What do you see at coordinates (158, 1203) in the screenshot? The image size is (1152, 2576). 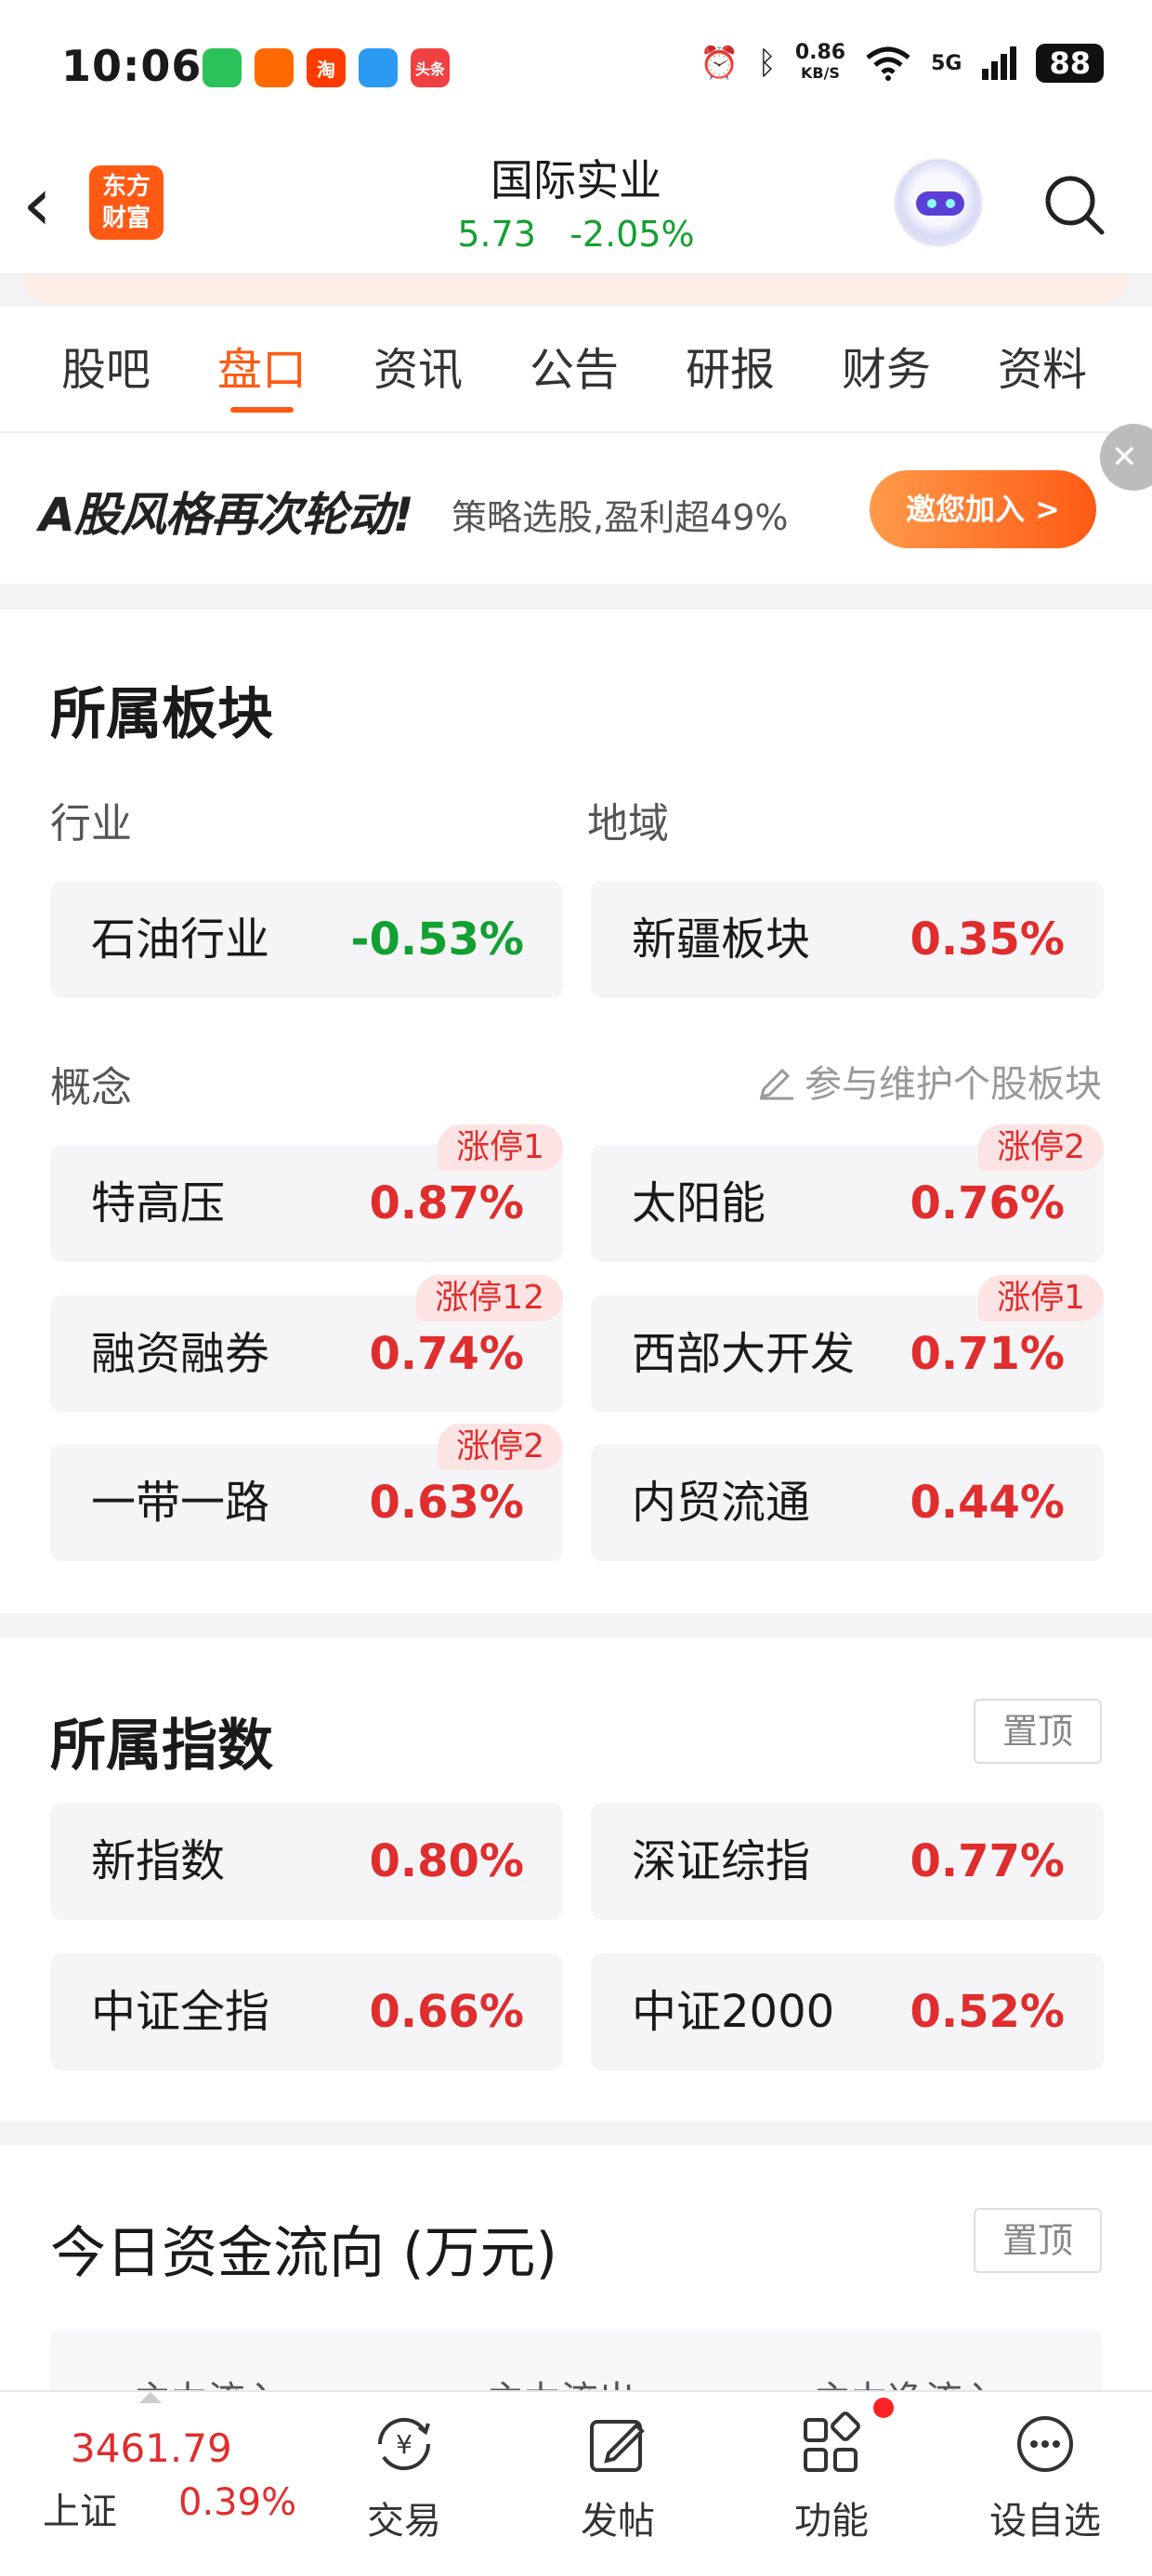 I see `concept-name: 特高压` at bounding box center [158, 1203].